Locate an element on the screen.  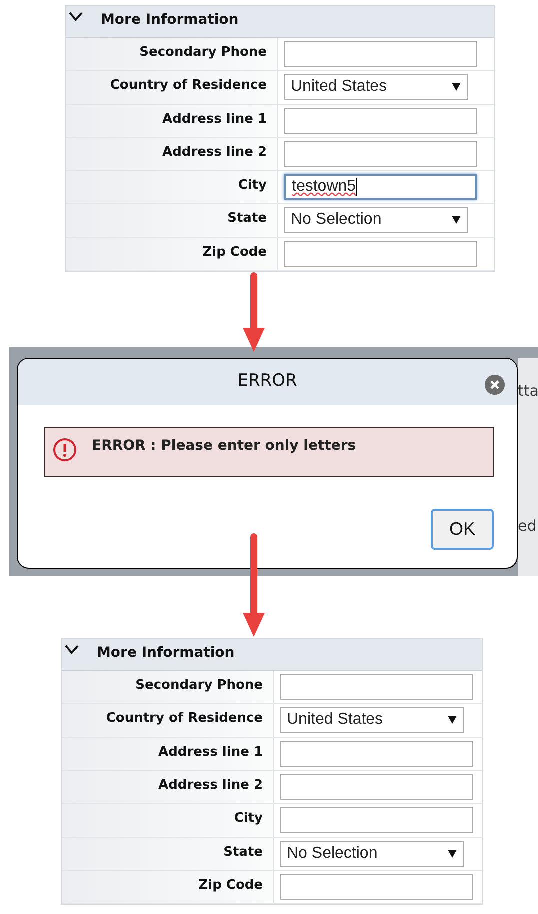
input-field: testown5 is located at coordinates (380, 187).